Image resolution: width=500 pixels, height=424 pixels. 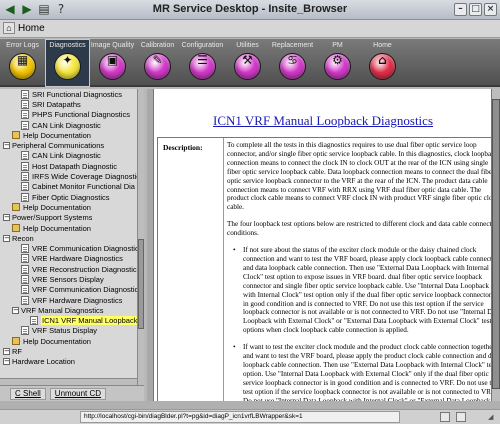 I want to click on content-scroll-thumb, so click(x=496, y=244).